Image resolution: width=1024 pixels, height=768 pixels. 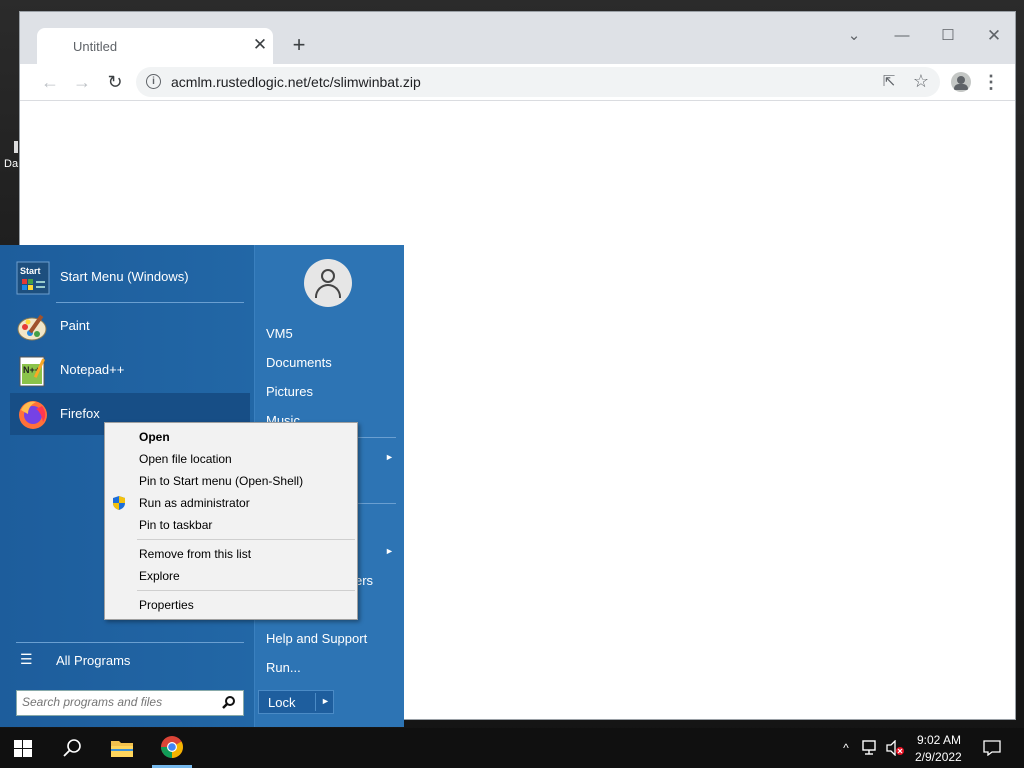 What do you see at coordinates (325, 701) in the screenshot?
I see `lock-options-arrow-icon: ►` at bounding box center [325, 701].